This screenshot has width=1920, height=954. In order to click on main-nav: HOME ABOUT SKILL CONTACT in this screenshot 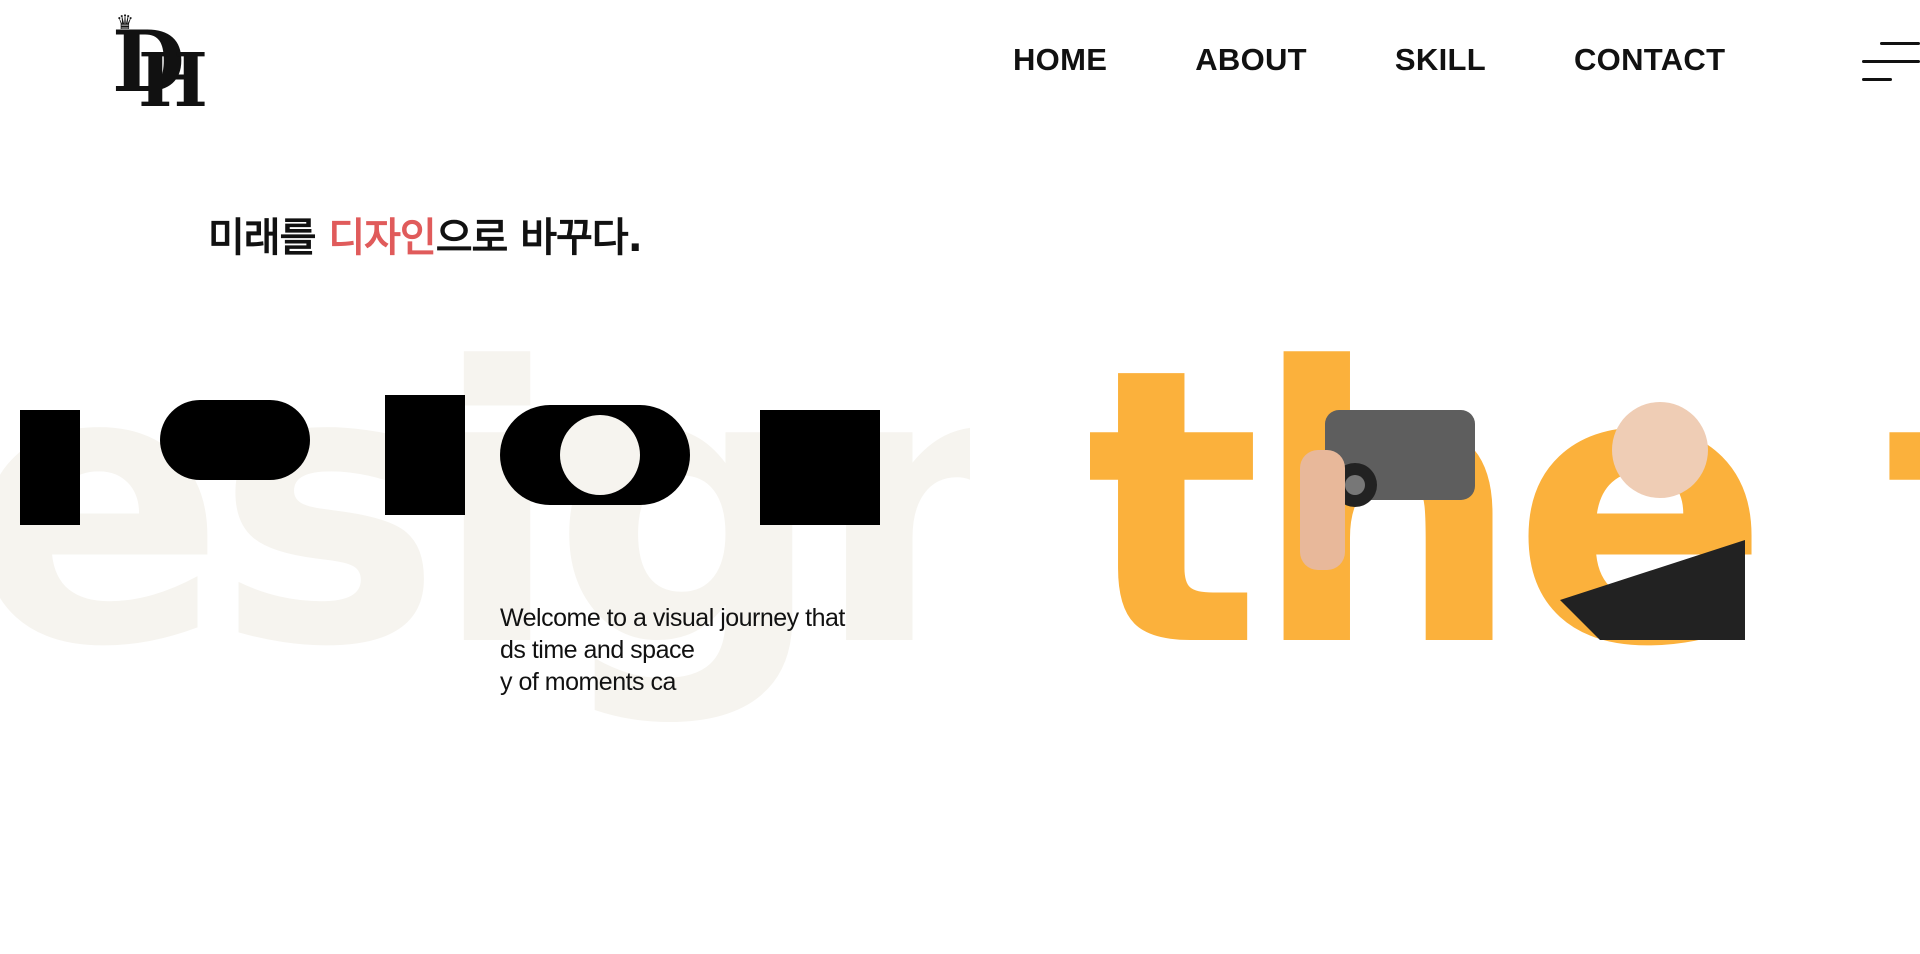, I will do `click(1369, 60)`.